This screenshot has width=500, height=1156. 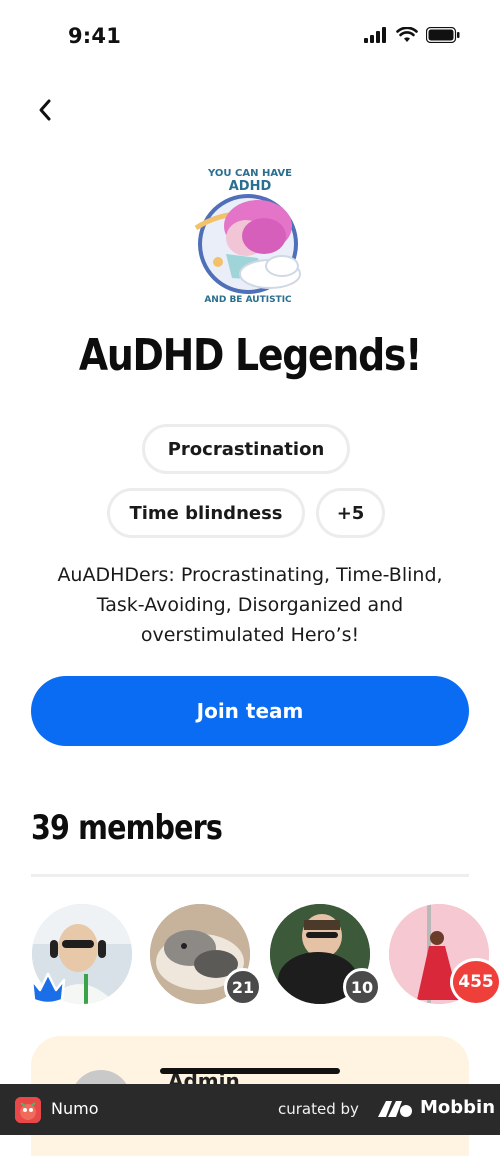 What do you see at coordinates (395, 1109) in the screenshot?
I see `mobbin-logo-icon` at bounding box center [395, 1109].